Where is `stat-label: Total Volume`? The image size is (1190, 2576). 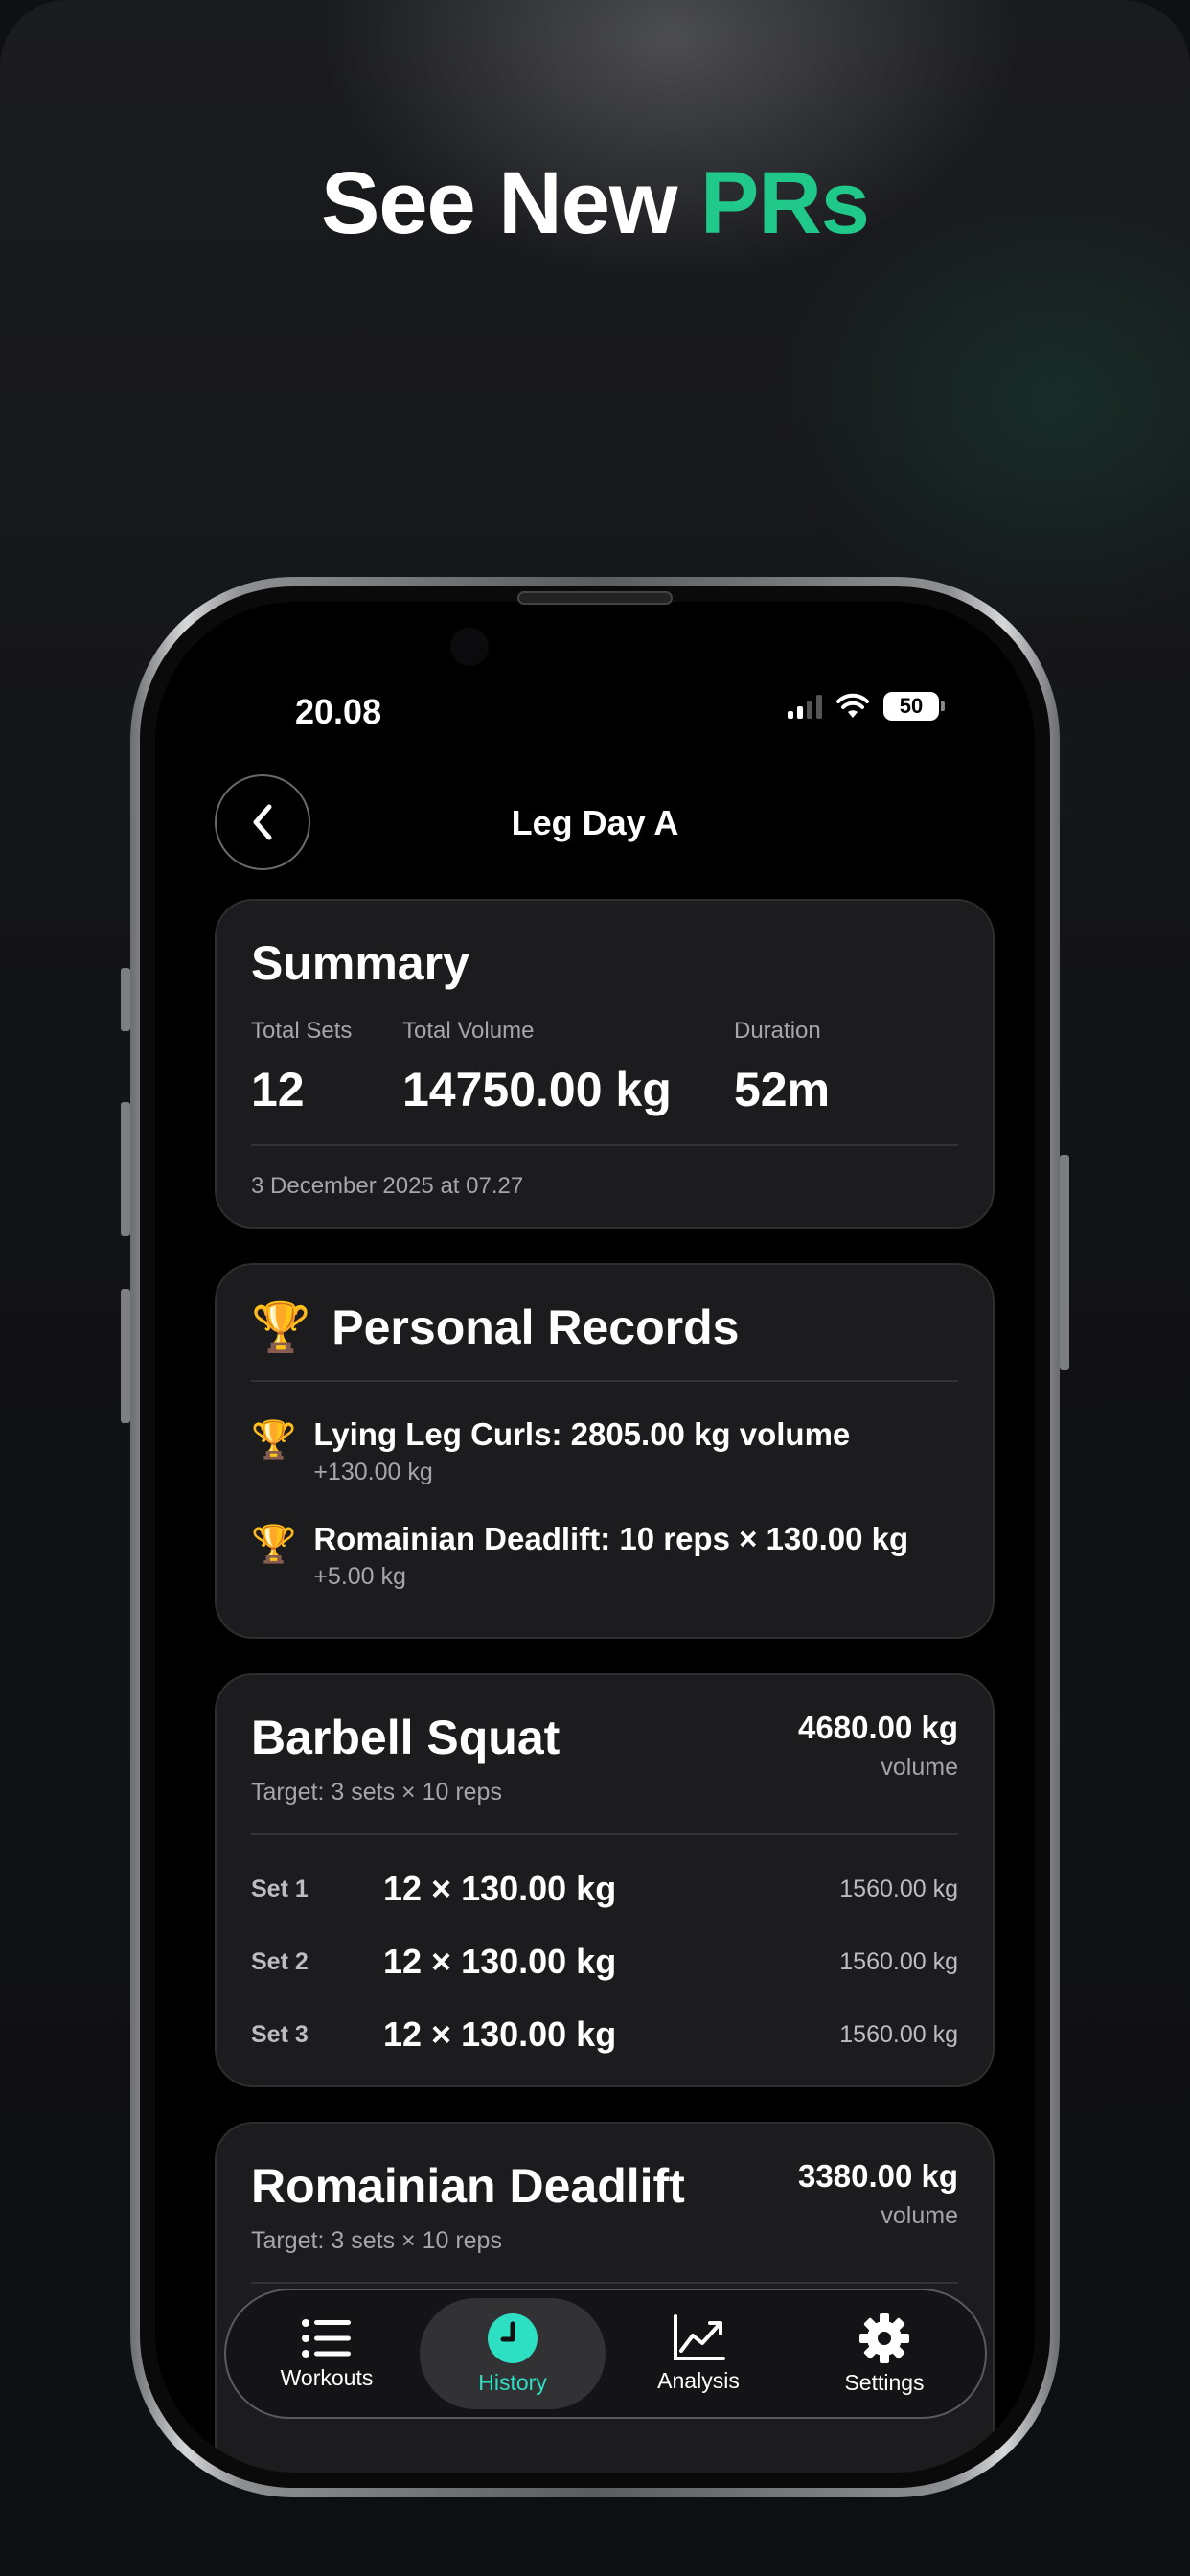
stat-label: Total Volume is located at coordinates (468, 1031).